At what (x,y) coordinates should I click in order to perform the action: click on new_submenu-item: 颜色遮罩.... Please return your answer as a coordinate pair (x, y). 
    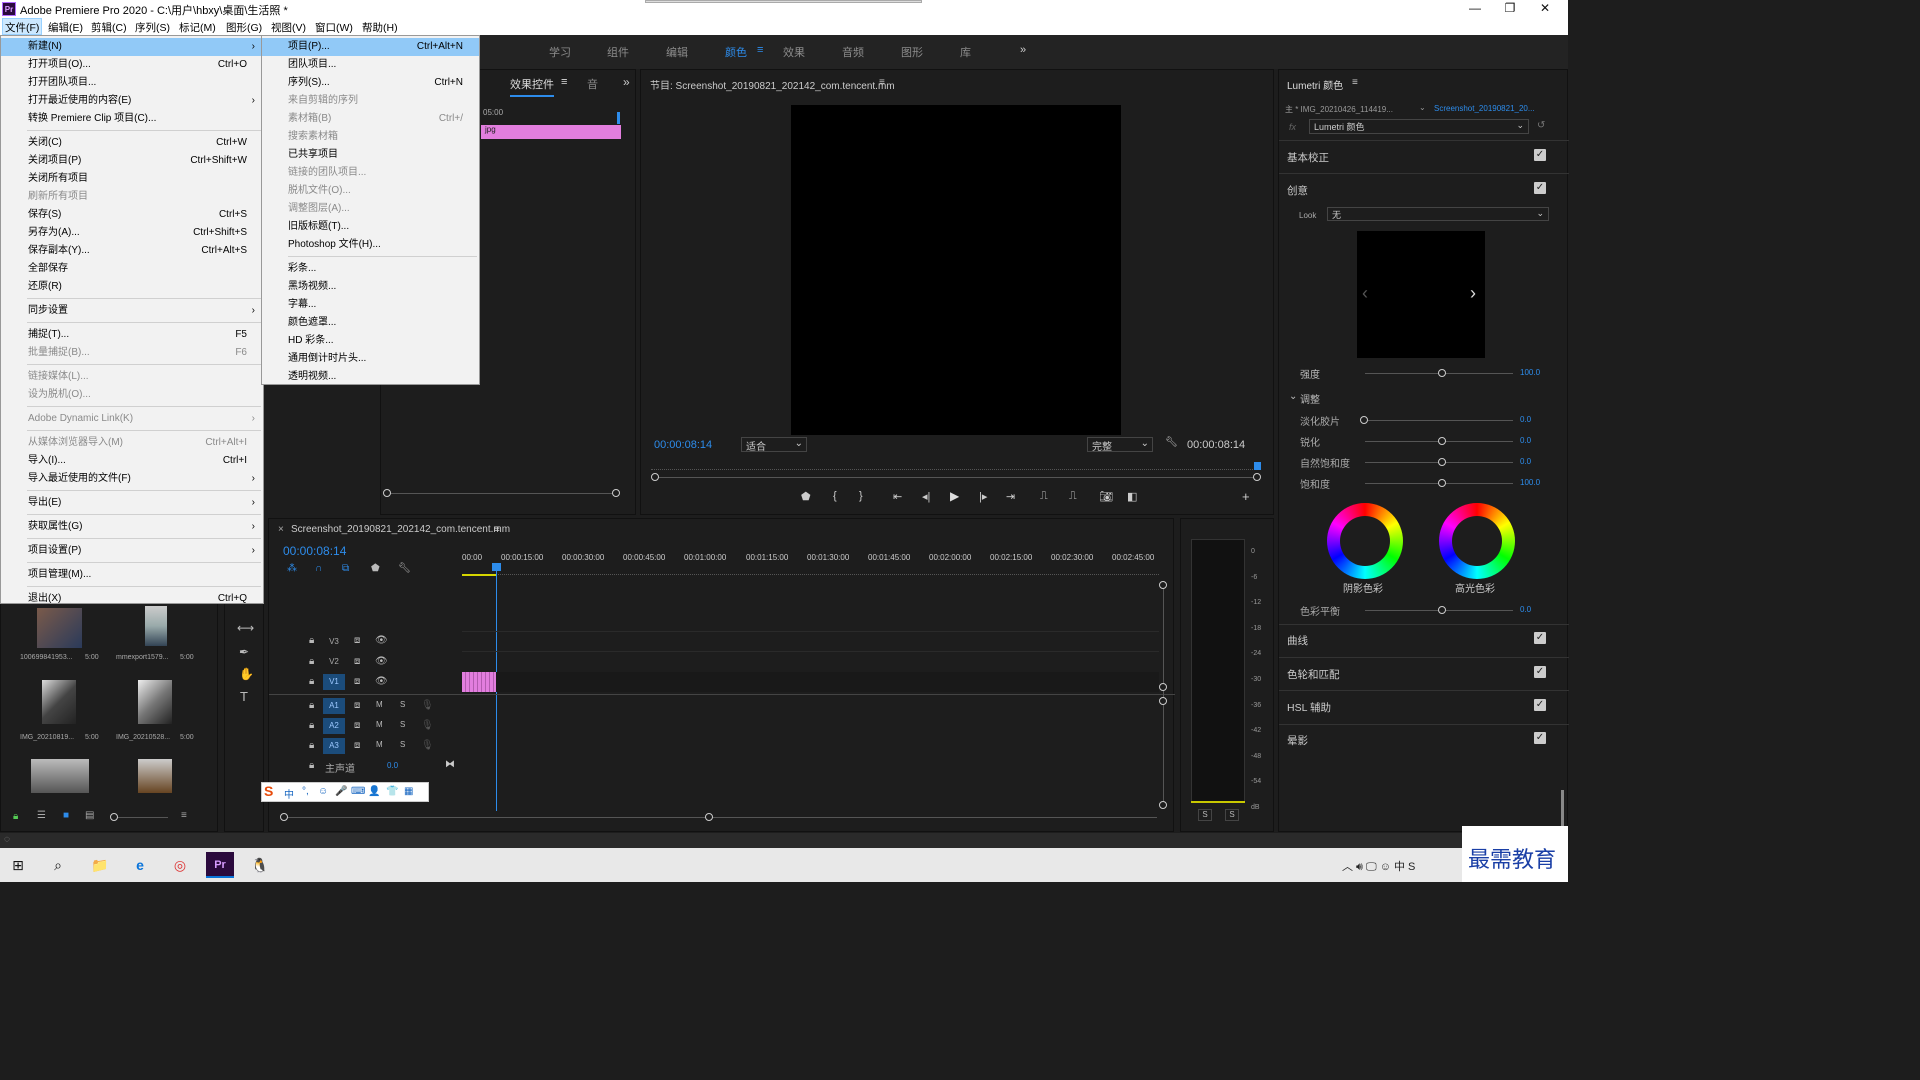
    Looking at the image, I should click on (370, 323).